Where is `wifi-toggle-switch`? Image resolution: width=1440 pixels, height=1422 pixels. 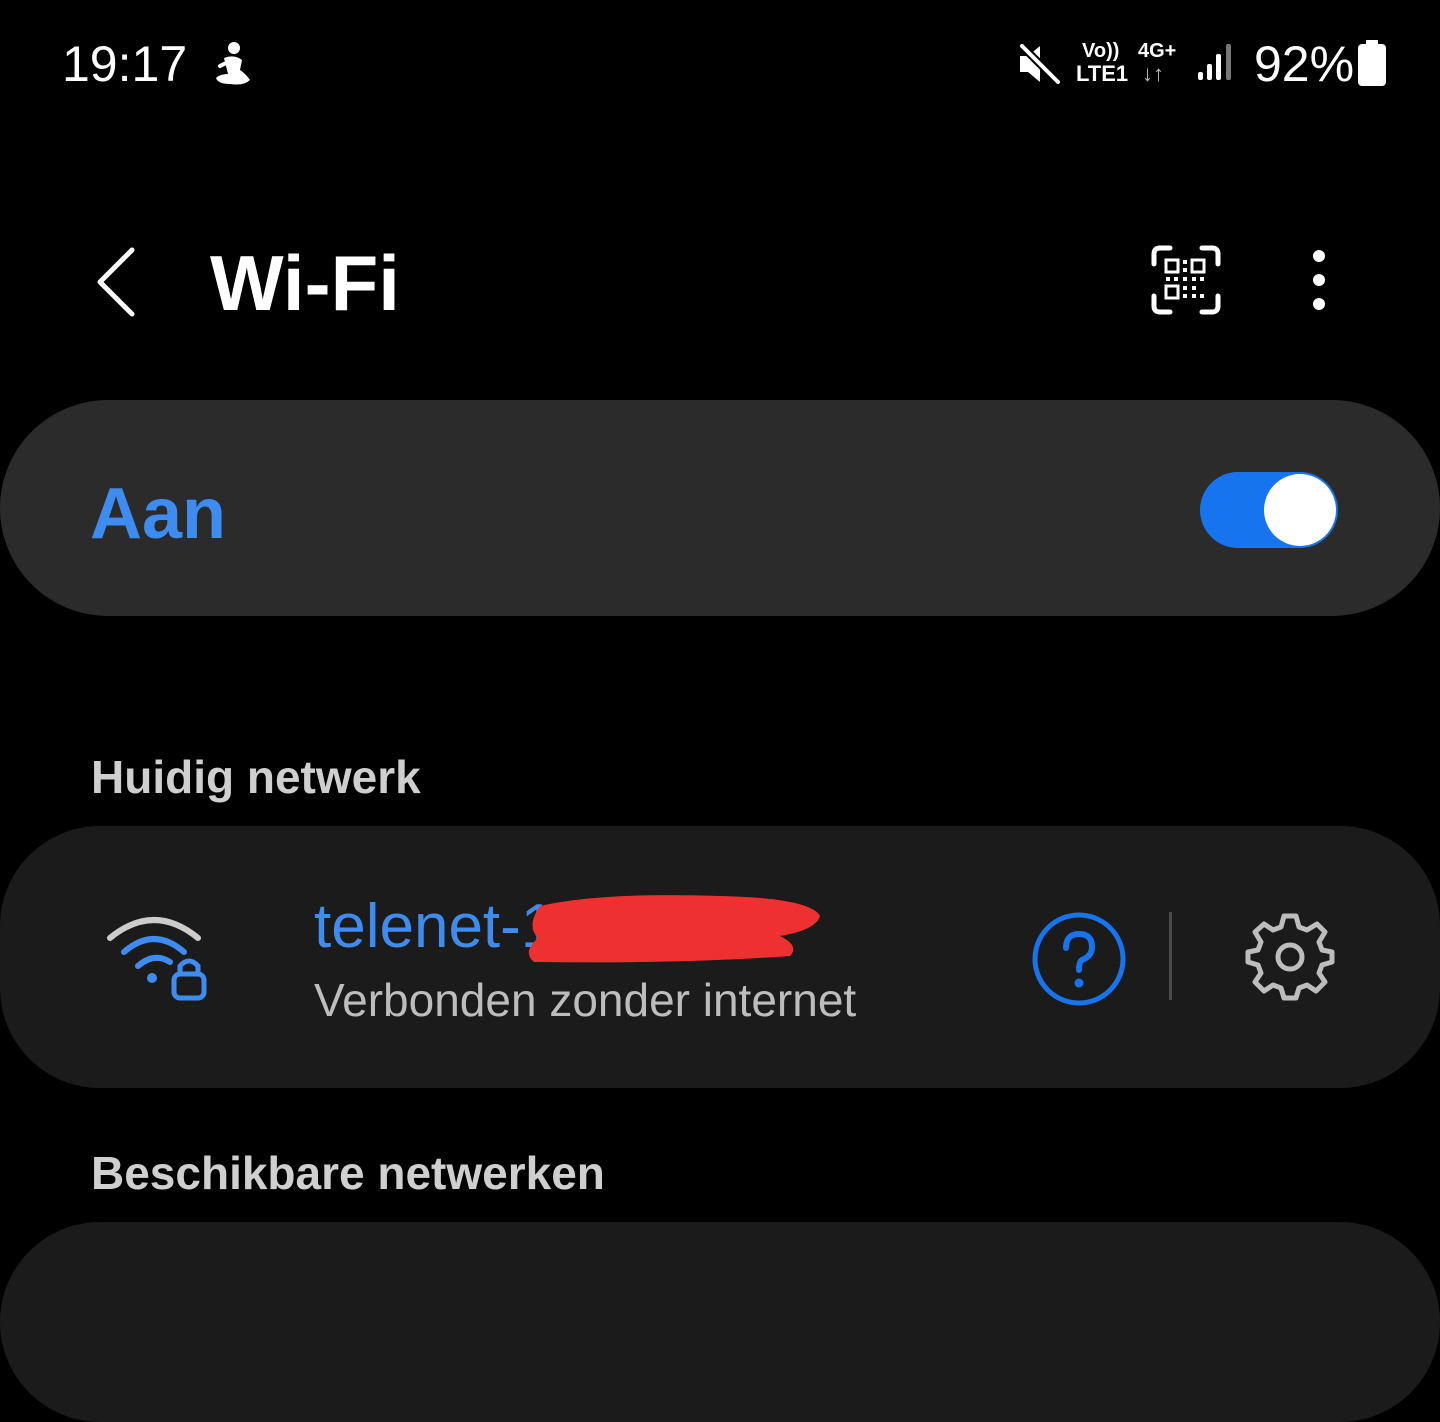
wifi-toggle-switch is located at coordinates (1269, 510).